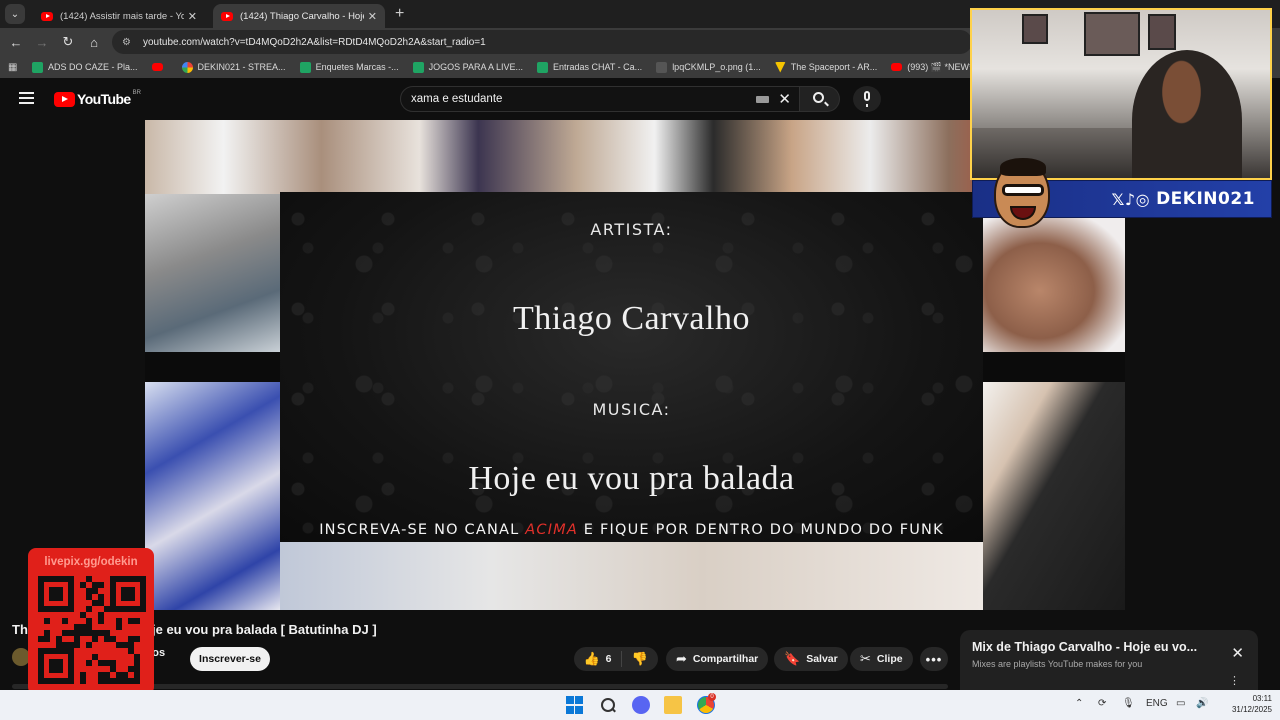 This screenshot has width=1280, height=720. What do you see at coordinates (1102, 703) in the screenshot?
I see `sync-icon: ⟳` at bounding box center [1102, 703].